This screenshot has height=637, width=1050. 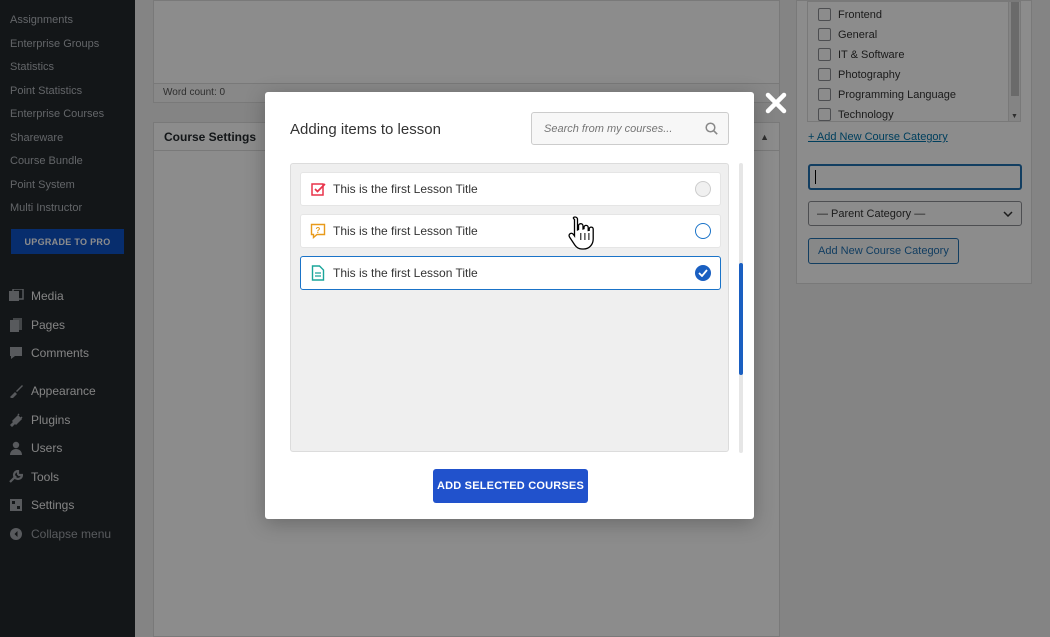 What do you see at coordinates (365, 129) in the screenshot?
I see `modal-title: Adding items to lesson` at bounding box center [365, 129].